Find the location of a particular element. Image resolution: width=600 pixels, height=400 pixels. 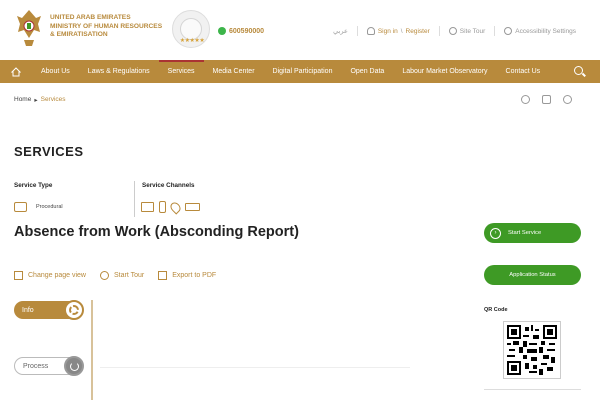

nav-item-media-center: Media Center is located at coordinates (234, 71).